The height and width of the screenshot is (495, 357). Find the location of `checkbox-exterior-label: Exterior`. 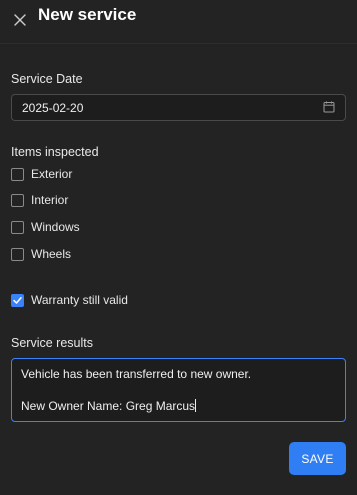

checkbox-exterior-label: Exterior is located at coordinates (52, 174).